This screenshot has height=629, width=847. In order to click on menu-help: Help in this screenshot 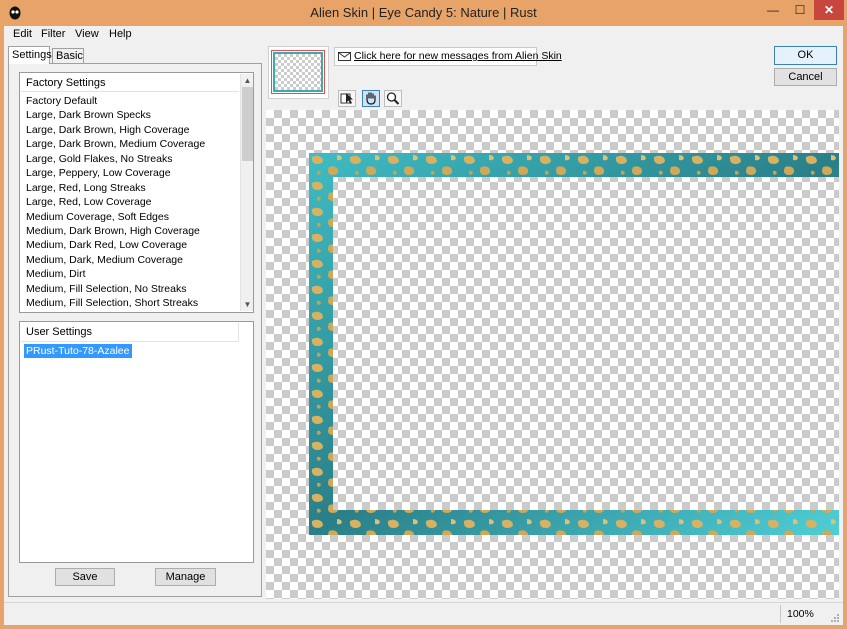, I will do `click(120, 34)`.